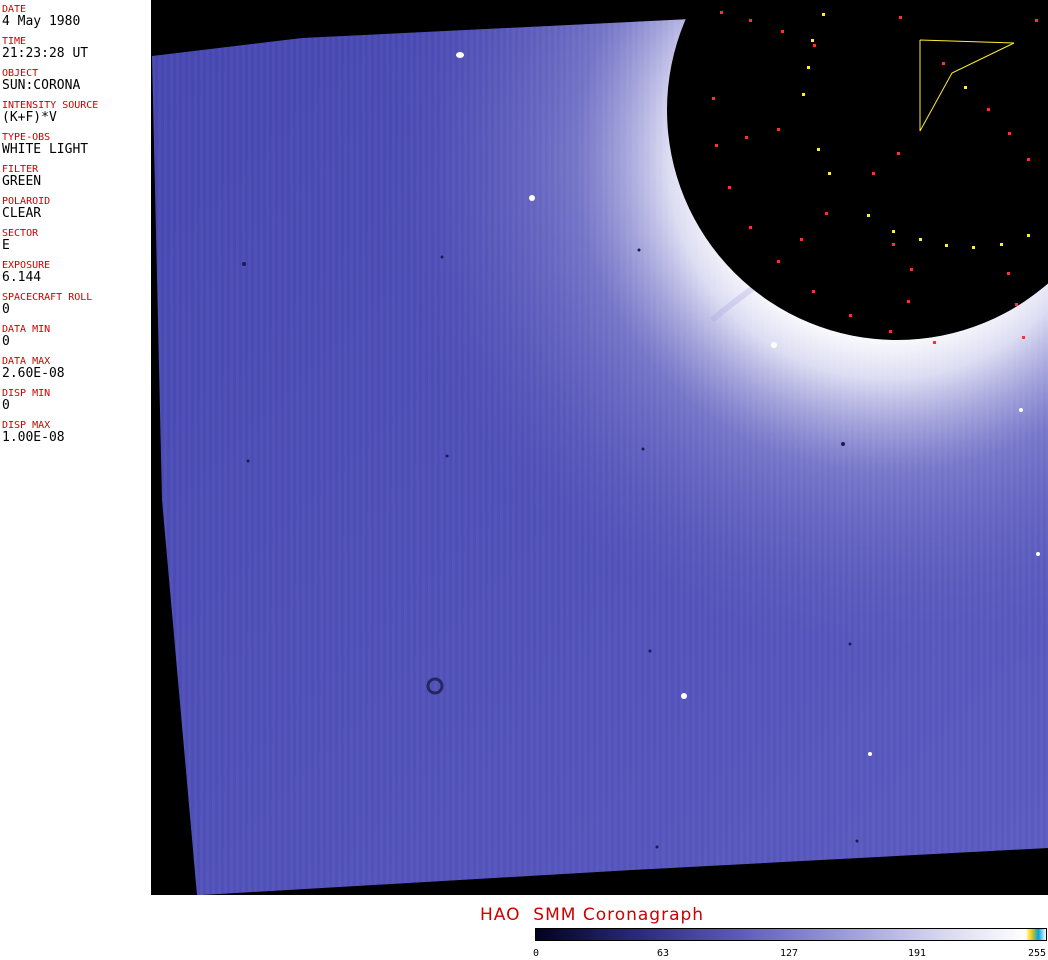 Image resolution: width=1048 pixels, height=960 pixels. Describe the element at coordinates (41, 16) in the screenshot. I see `meta-date: DATE 4 May 1980` at that location.